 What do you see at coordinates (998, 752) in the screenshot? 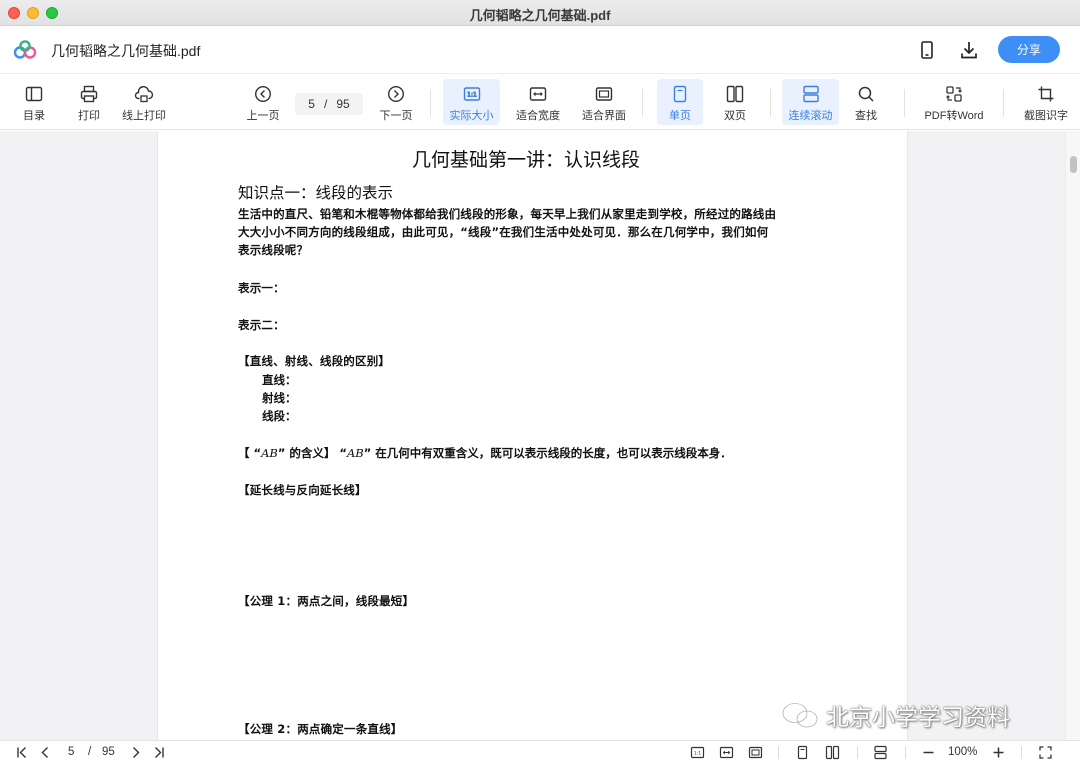
I see `zoom-in-icon` at bounding box center [998, 752].